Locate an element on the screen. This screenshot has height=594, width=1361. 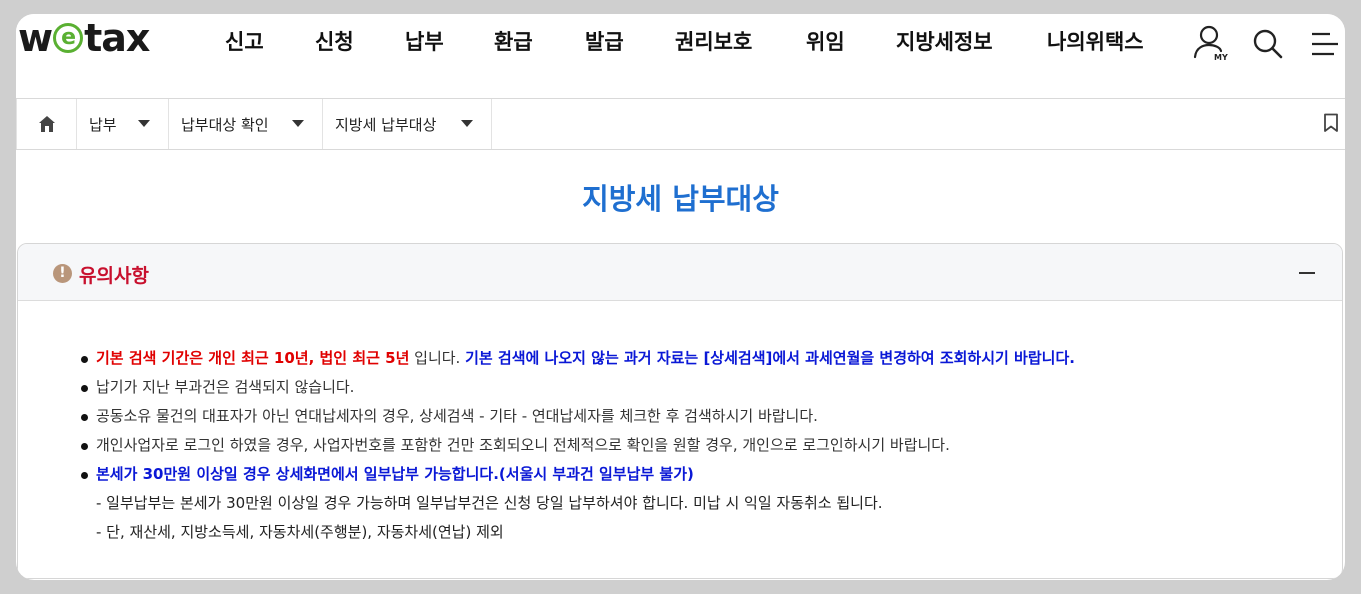
page-title: 지방세 납부대상 is located at coordinates (680, 199).